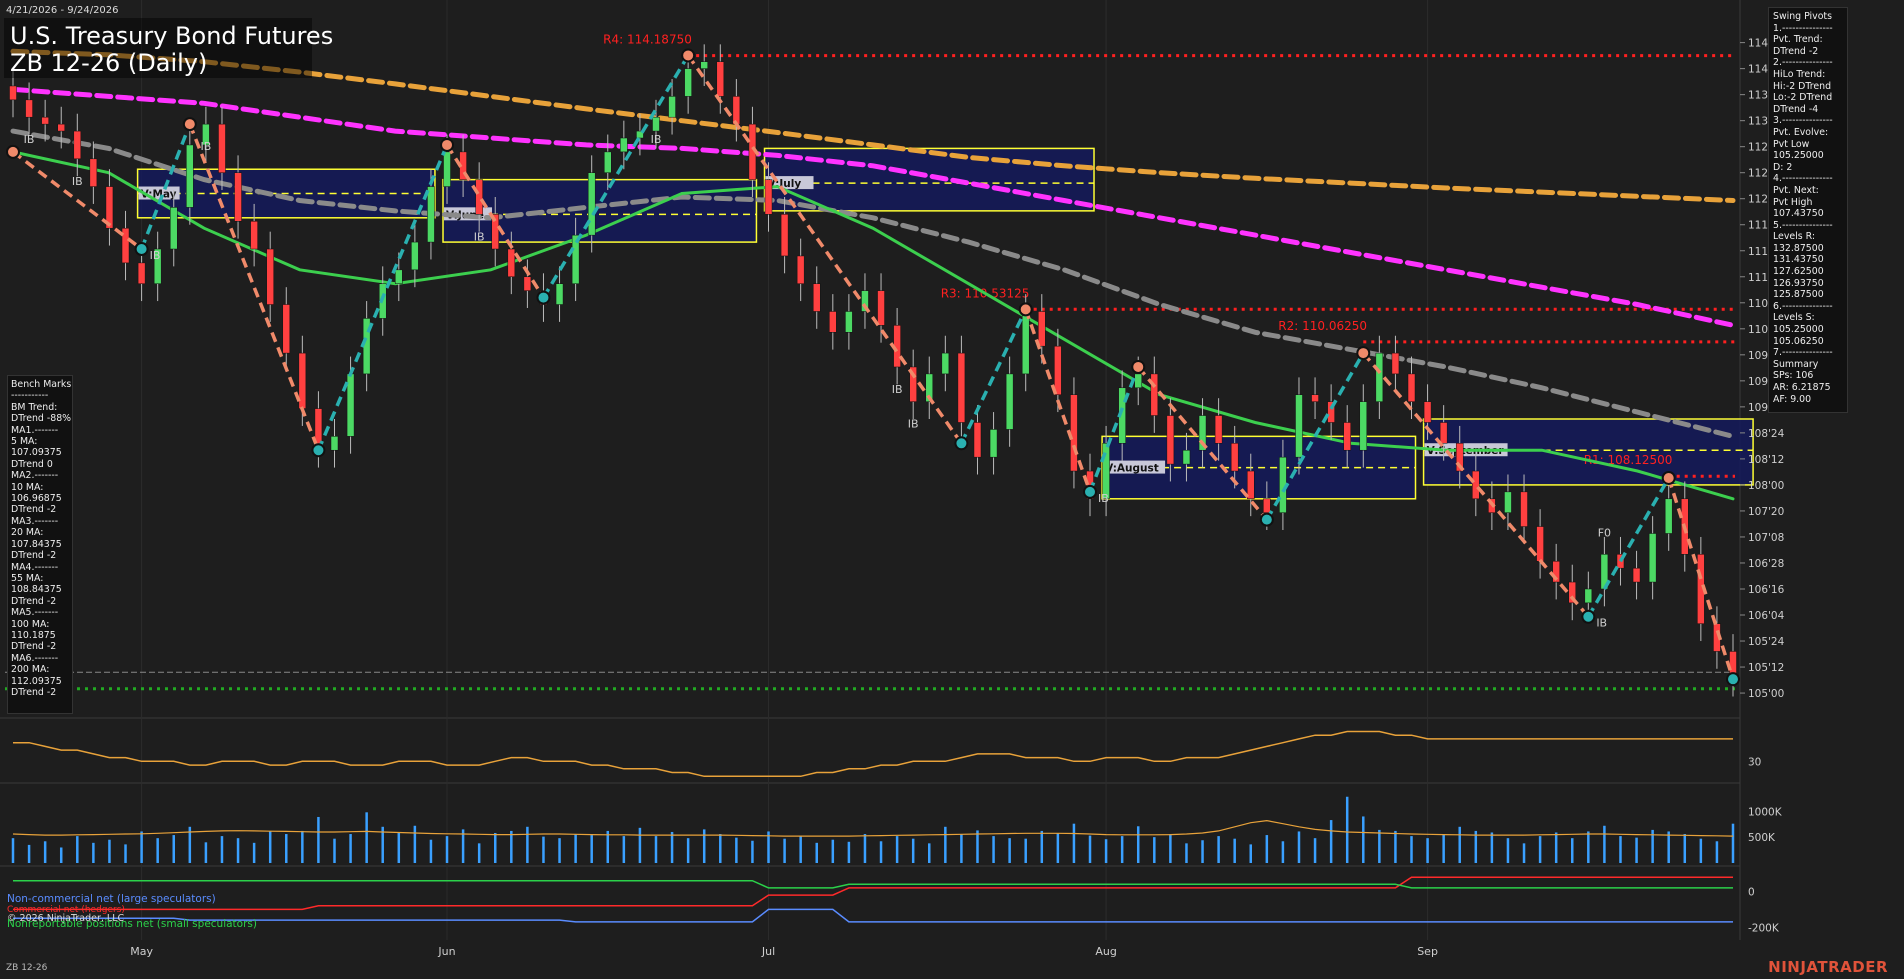  Describe the element at coordinates (41, 384) in the screenshot. I see `bench-marks-line: Bench Marks` at that location.